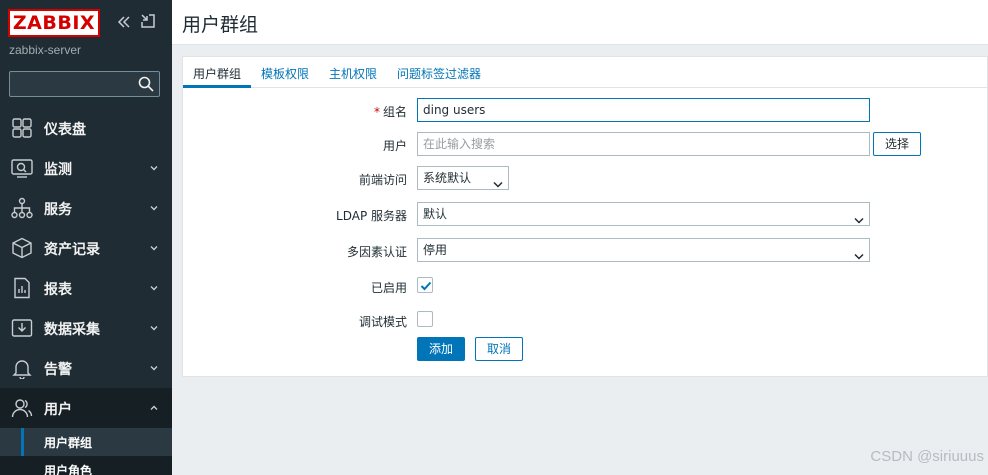 The height and width of the screenshot is (475, 988). I want to click on collapse-sidebar-icon, so click(124, 22).